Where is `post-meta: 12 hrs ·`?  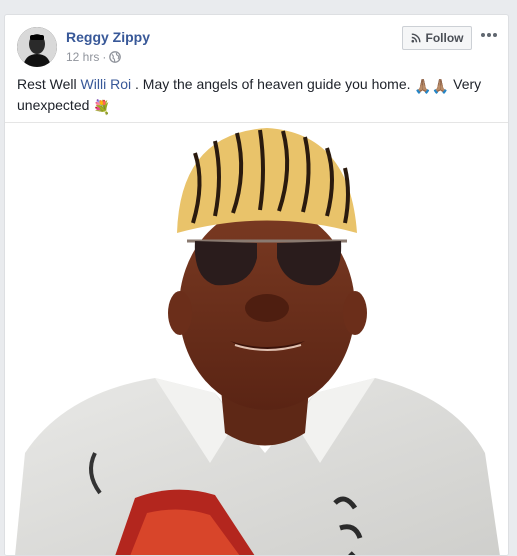
post-meta: 12 hrs · is located at coordinates (94, 57).